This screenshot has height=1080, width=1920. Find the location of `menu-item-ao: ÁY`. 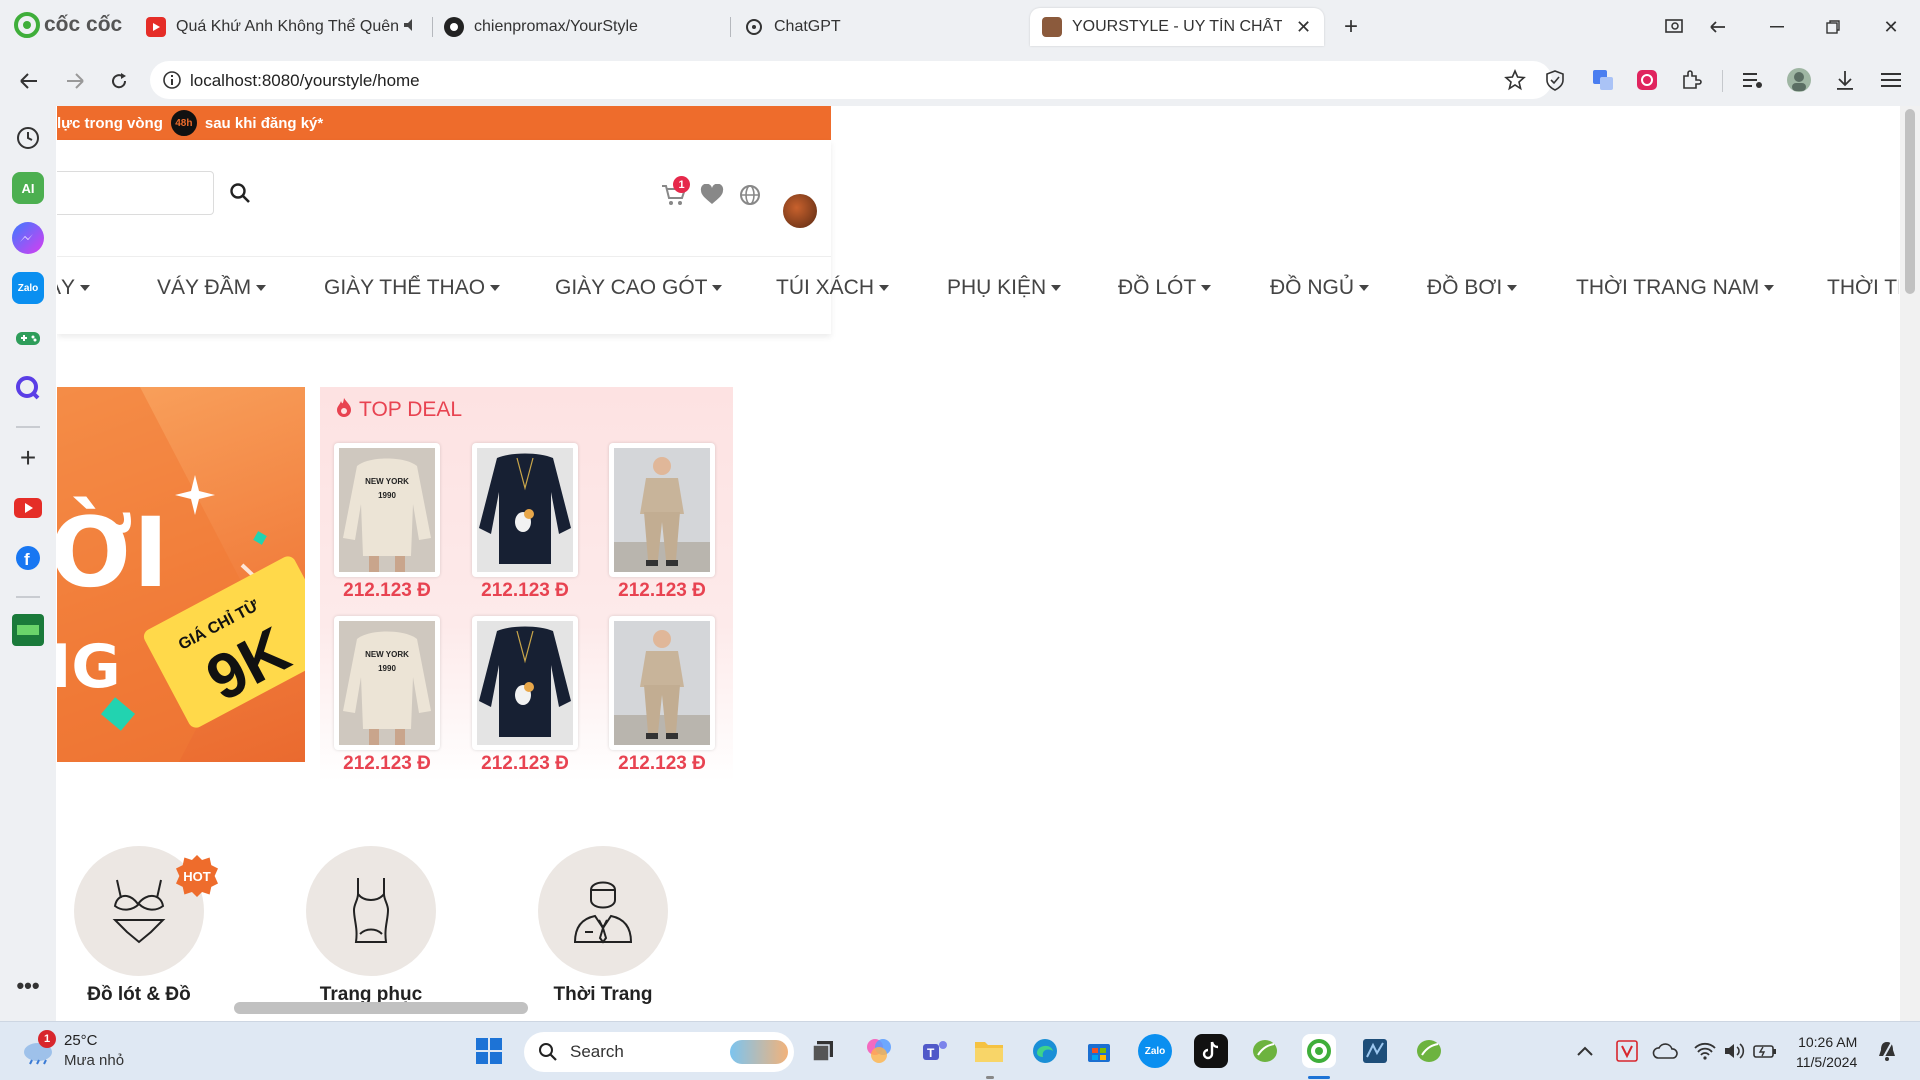

menu-item-ao: ÁY is located at coordinates (74, 288).